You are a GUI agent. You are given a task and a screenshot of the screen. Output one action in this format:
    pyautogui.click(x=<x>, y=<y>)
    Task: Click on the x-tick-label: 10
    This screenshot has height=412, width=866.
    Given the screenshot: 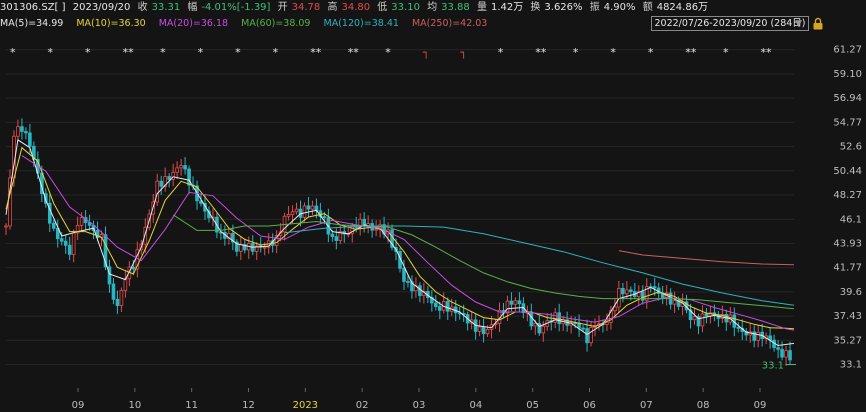 What is the action you would take?
    pyautogui.click(x=134, y=405)
    